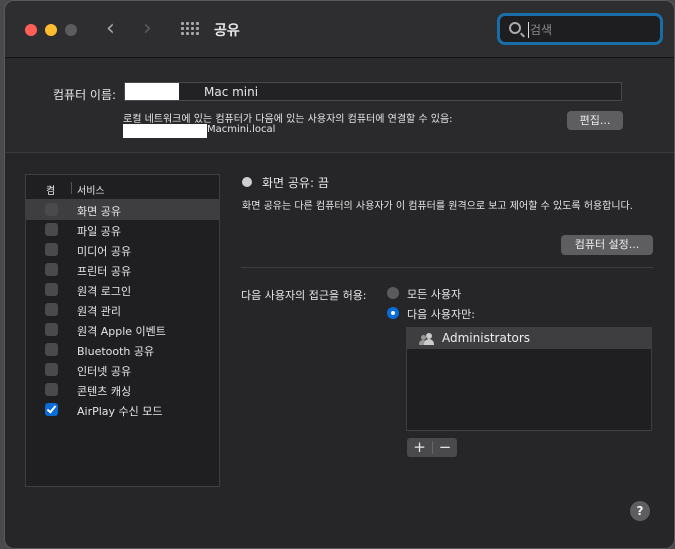 Image resolution: width=675 pixels, height=549 pixels. Describe the element at coordinates (99, 311) in the screenshot. I see `service-label: 원격 관리` at that location.